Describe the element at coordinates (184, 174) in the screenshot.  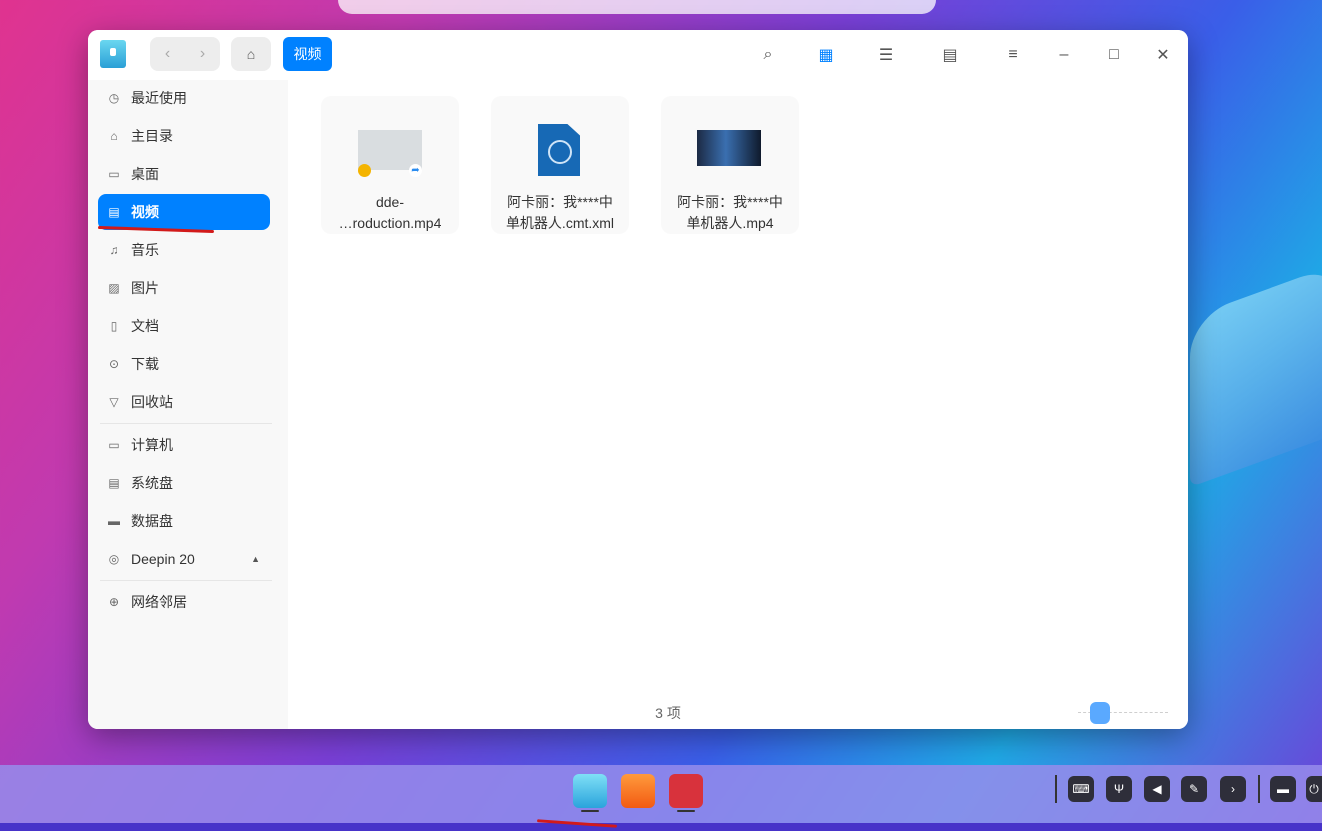
I see `sidebar-item-desktop: ▭ 桌面` at that location.